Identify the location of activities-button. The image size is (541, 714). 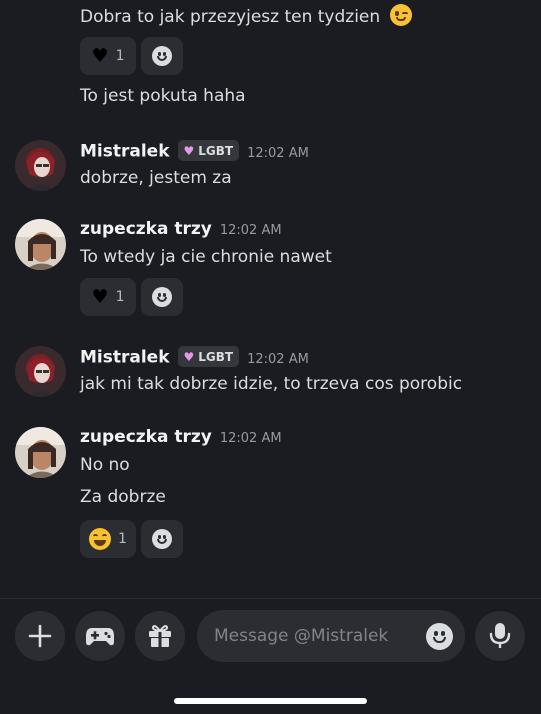
(100, 636).